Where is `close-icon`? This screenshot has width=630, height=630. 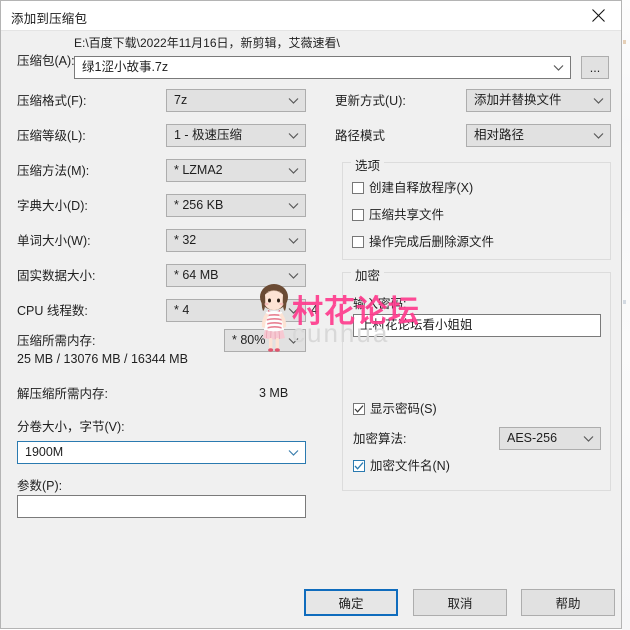 close-icon is located at coordinates (598, 15).